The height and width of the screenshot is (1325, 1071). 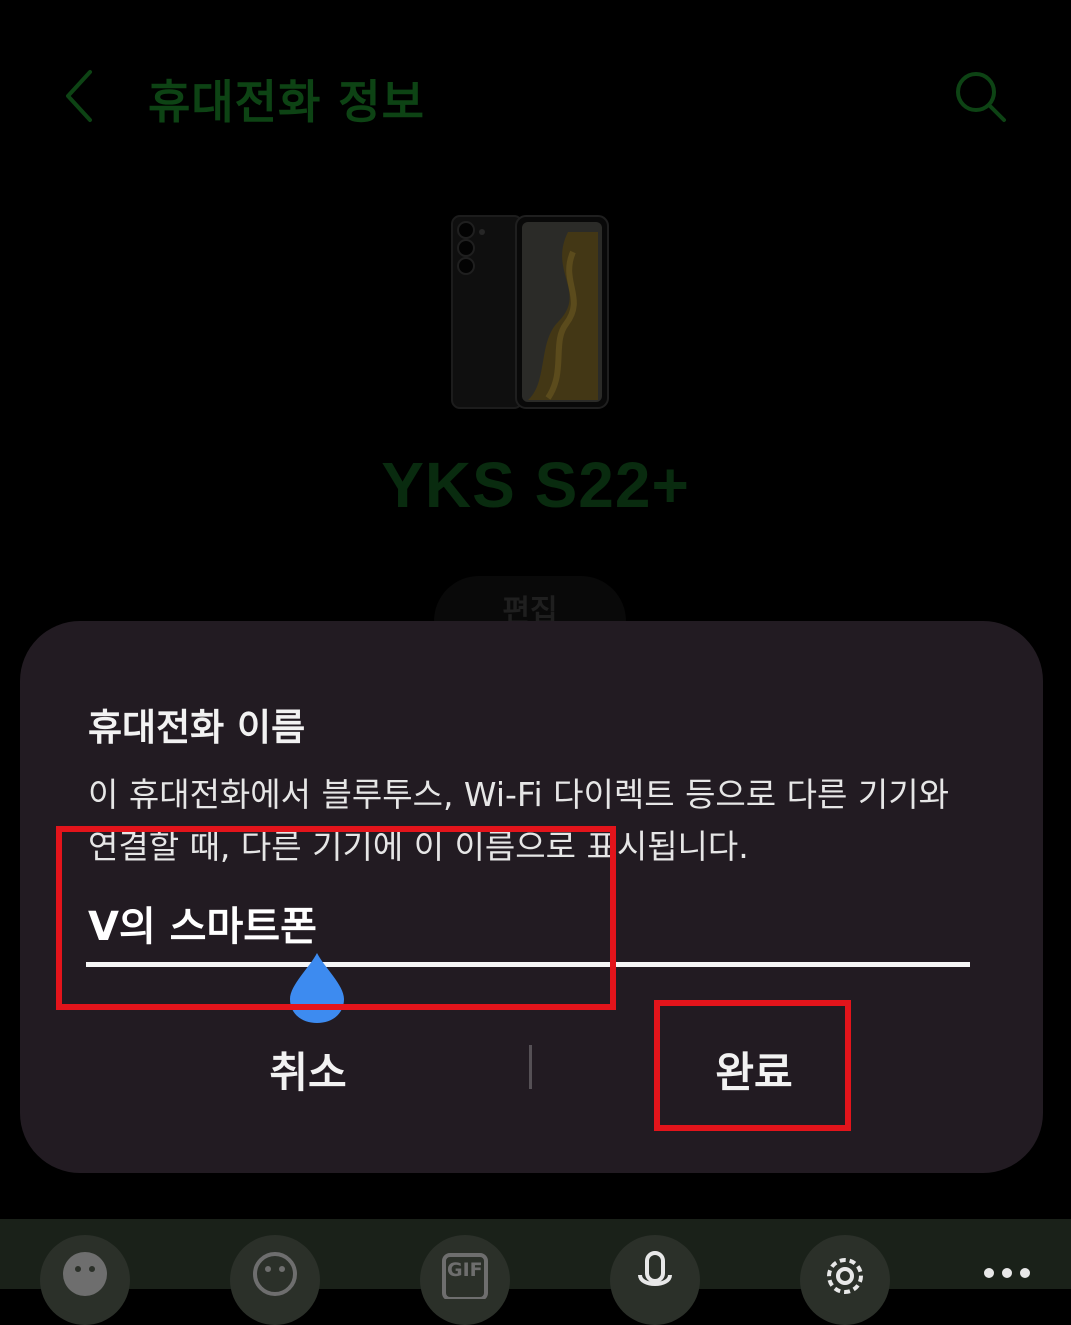 What do you see at coordinates (308, 1069) in the screenshot?
I see `cancel-button: 취소` at bounding box center [308, 1069].